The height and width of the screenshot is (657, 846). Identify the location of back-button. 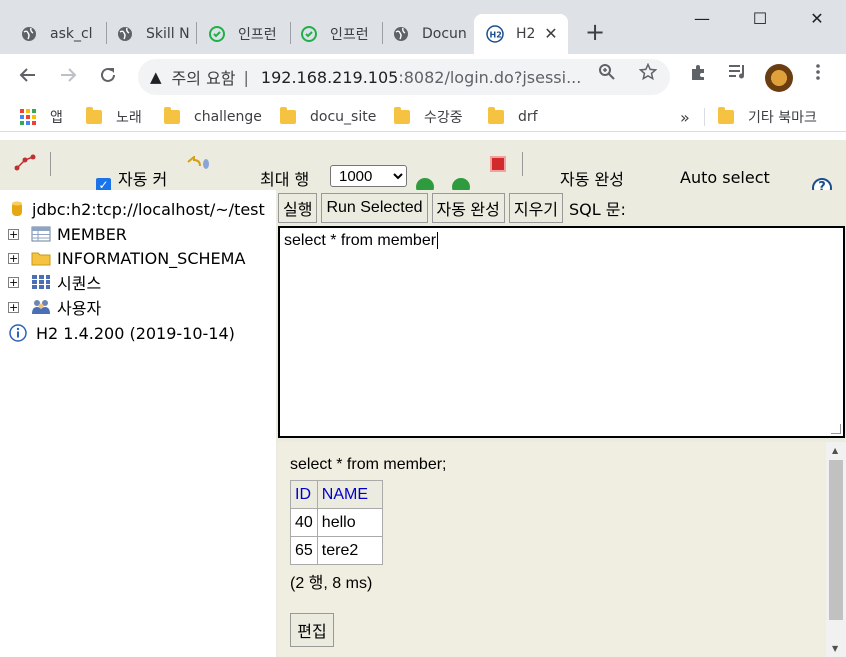
(28, 77).